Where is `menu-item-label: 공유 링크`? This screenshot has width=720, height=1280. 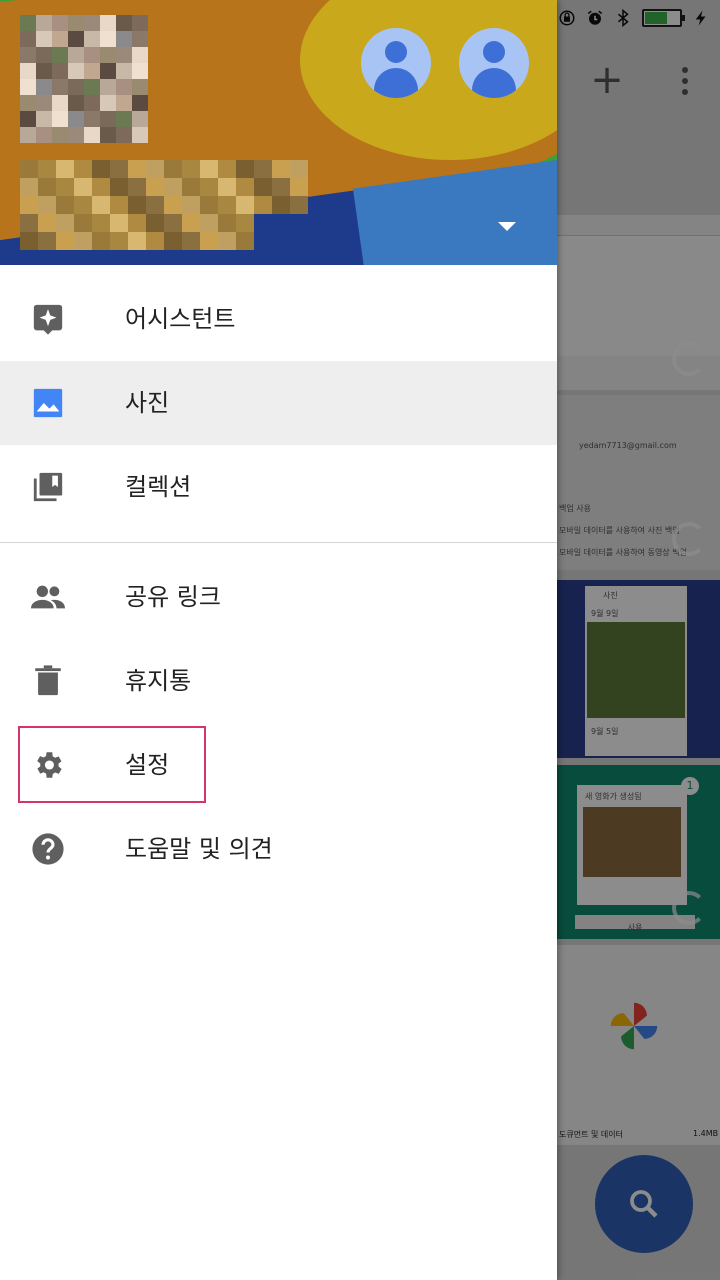 menu-item-label: 공유 링크 is located at coordinates (173, 597).